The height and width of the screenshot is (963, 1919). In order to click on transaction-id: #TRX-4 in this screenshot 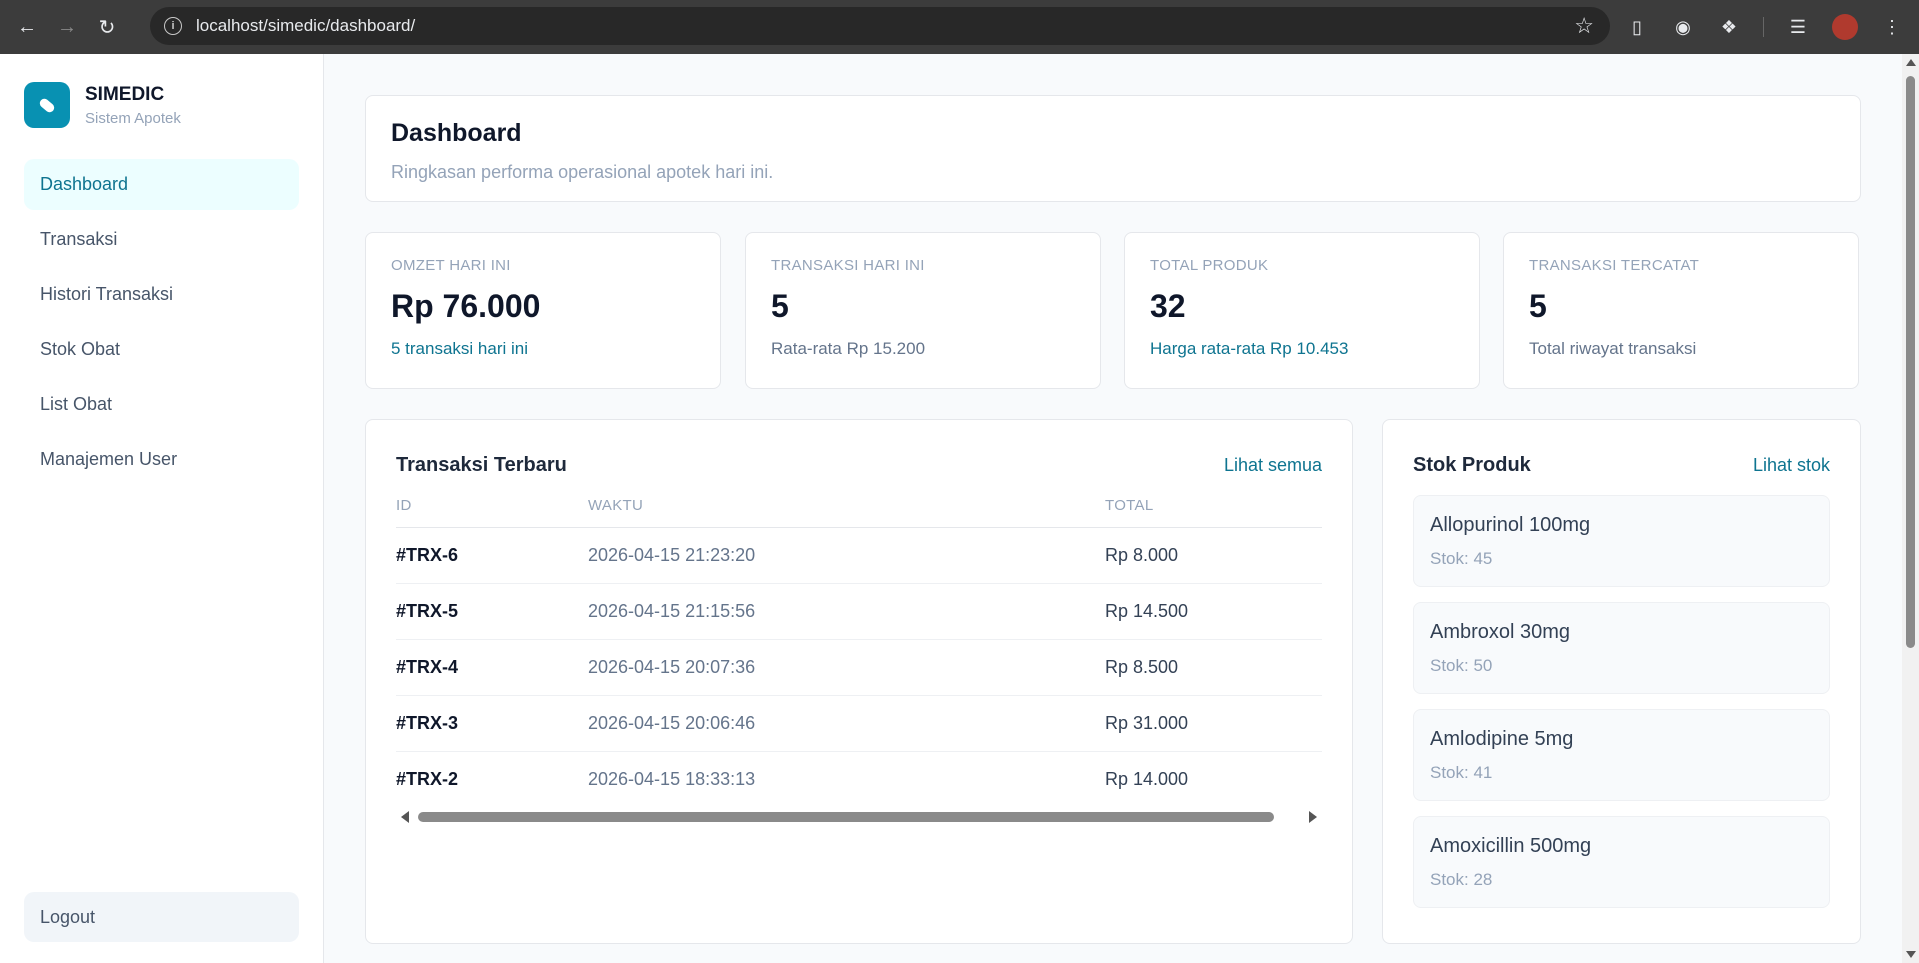, I will do `click(492, 667)`.